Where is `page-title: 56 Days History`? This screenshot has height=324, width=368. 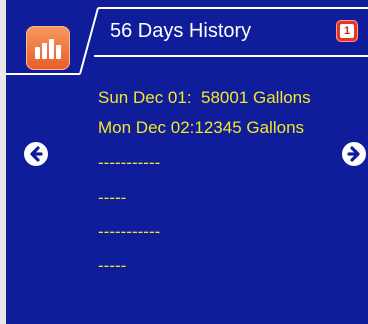 page-title: 56 Days History is located at coordinates (181, 31).